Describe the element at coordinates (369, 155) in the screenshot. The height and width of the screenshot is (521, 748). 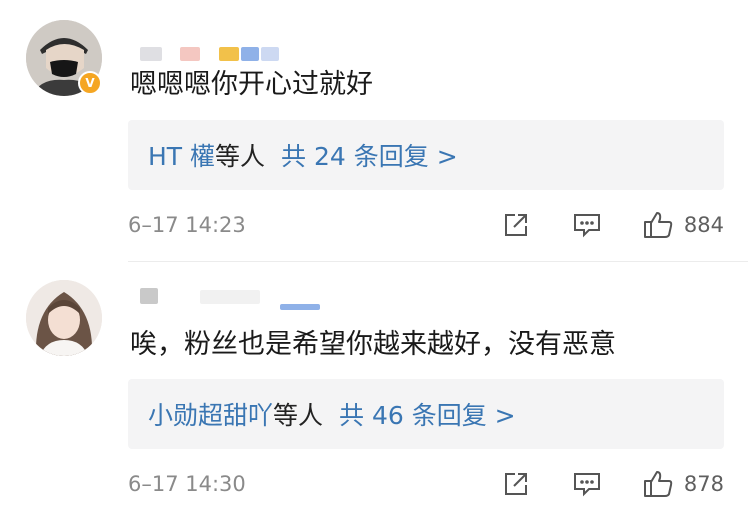
I see `reply-count-link: 共 24 条回复 >` at that location.